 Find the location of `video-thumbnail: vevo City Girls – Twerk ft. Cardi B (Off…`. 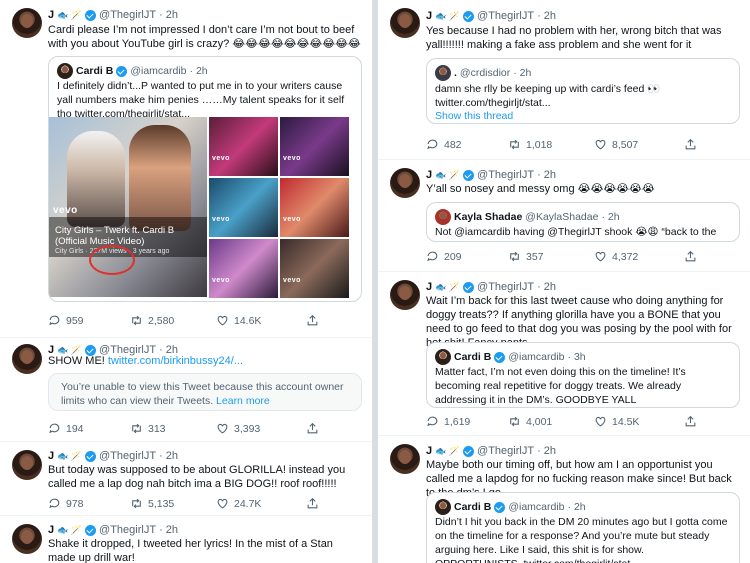

video-thumbnail: vevo City Girls – Twerk ft. Cardi B (Off… is located at coordinates (128, 207).